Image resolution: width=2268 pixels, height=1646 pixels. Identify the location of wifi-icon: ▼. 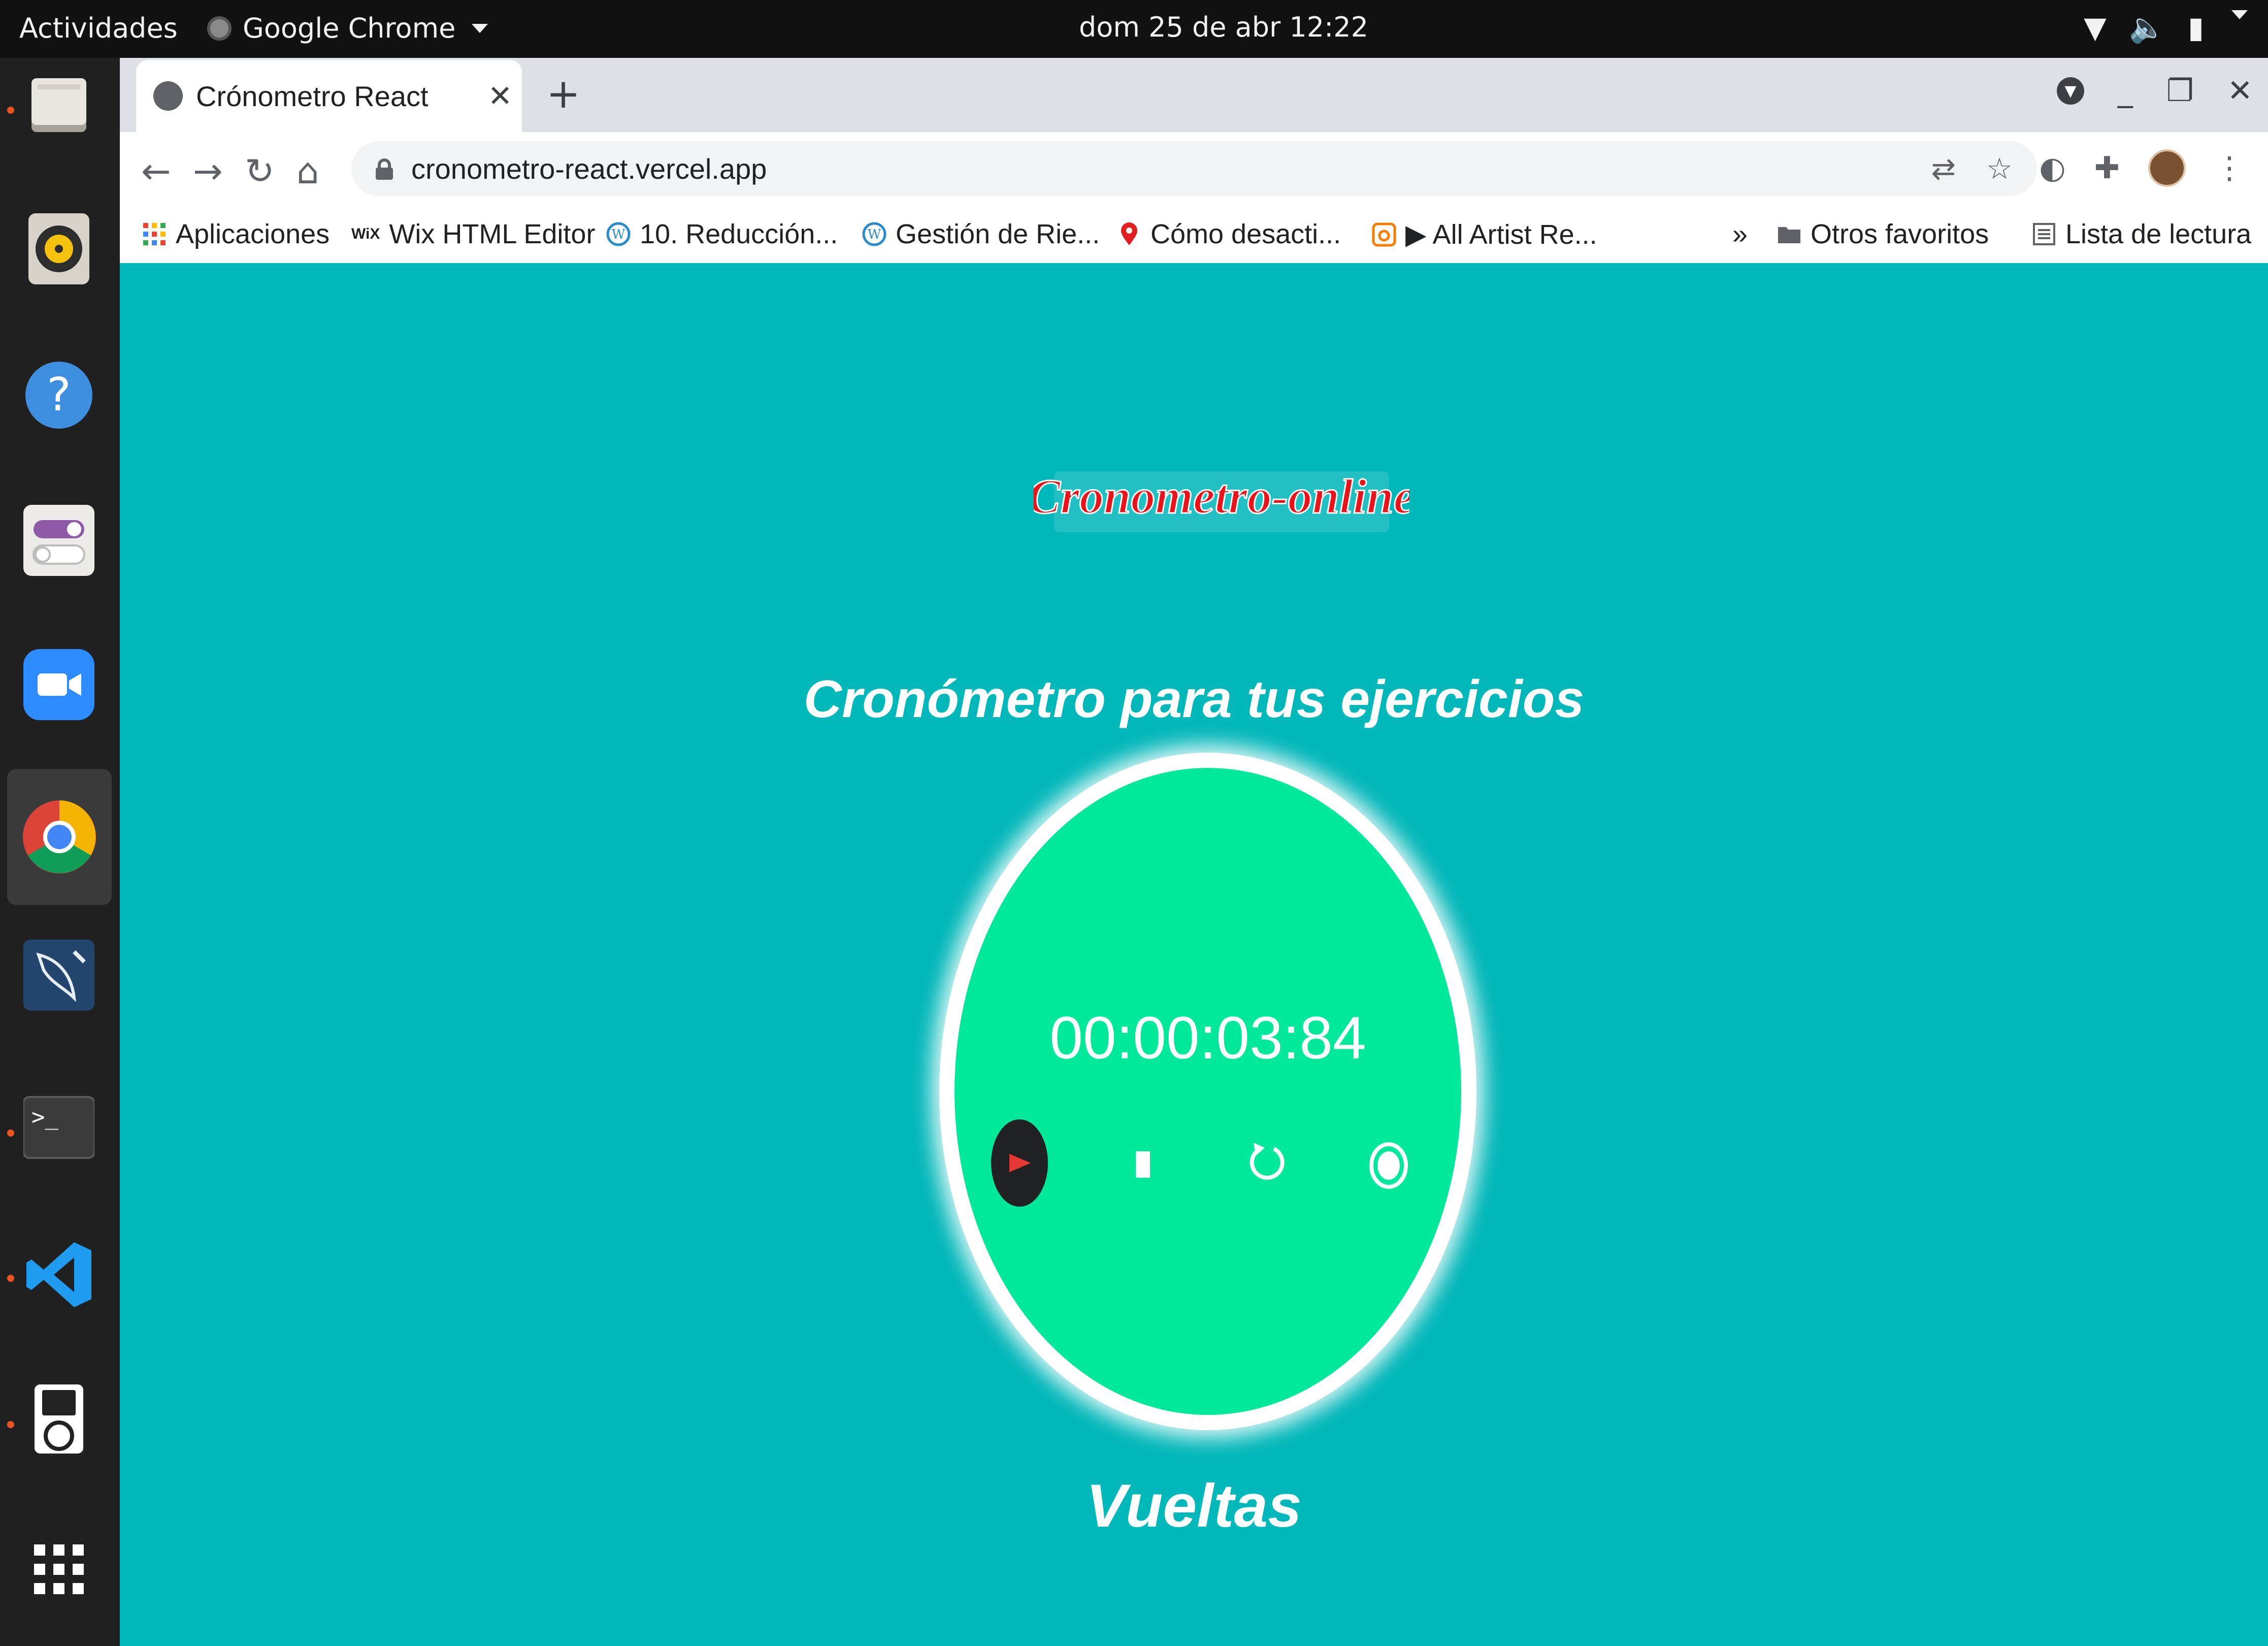
(2095, 27).